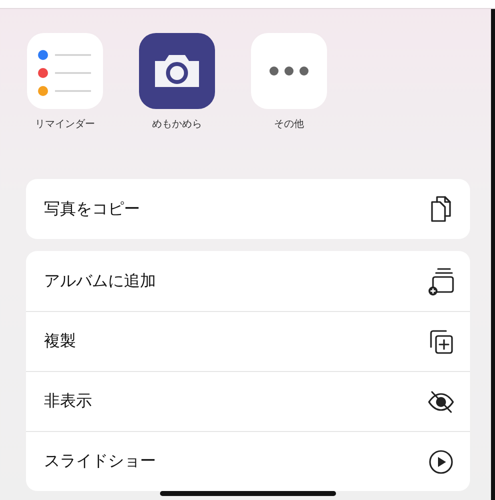 The width and height of the screenshot is (495, 500). I want to click on action-row: 複製, so click(248, 341).